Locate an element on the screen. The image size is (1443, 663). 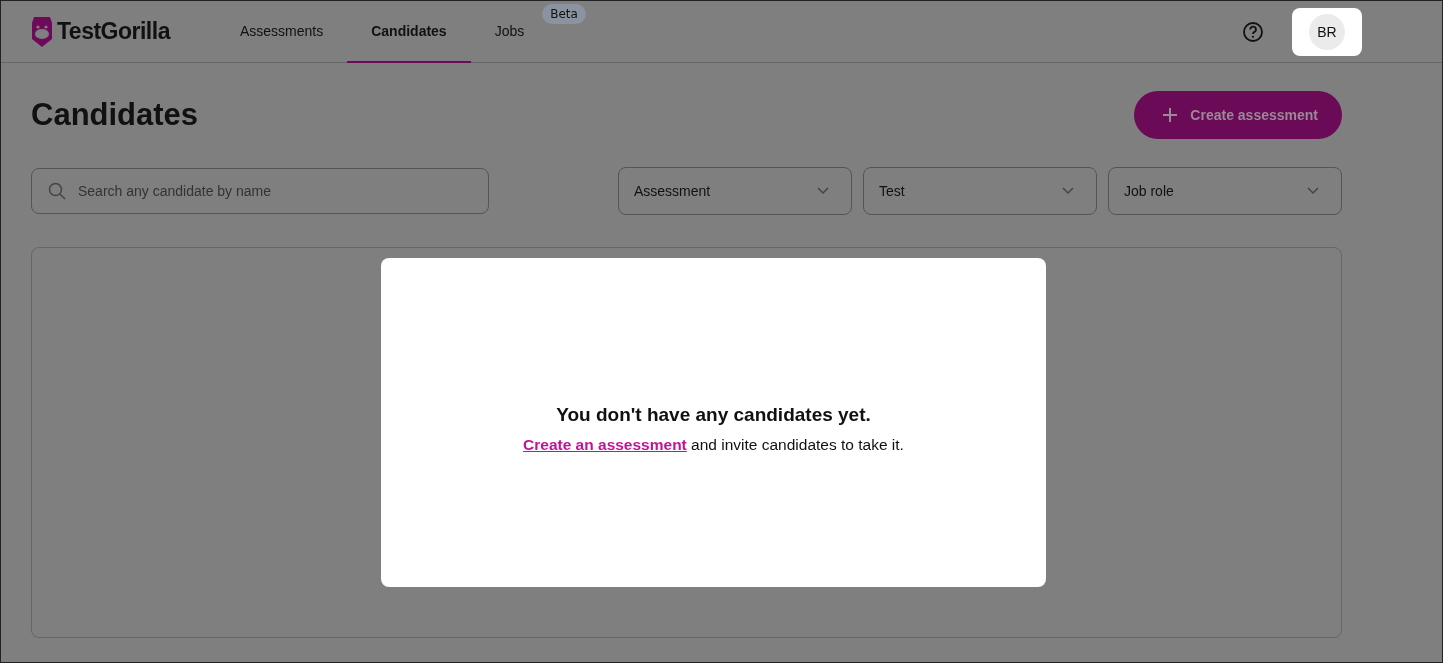
search-icon is located at coordinates (57, 191).